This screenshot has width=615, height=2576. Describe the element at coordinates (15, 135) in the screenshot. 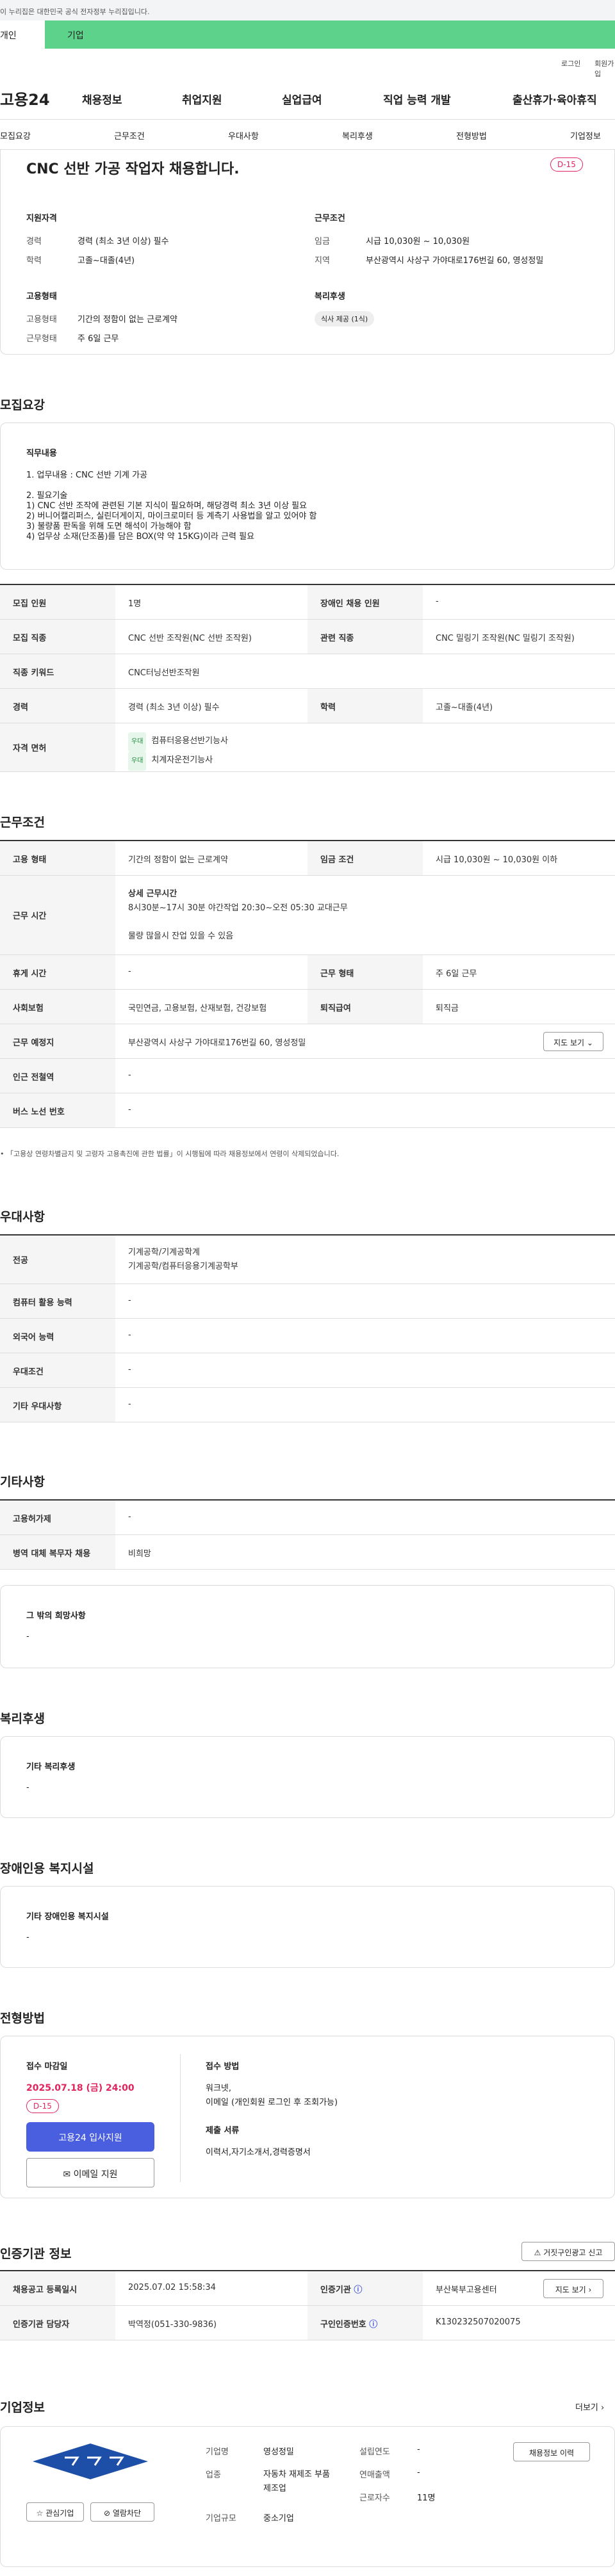

I see `subnav-recruit: 모집요강` at that location.